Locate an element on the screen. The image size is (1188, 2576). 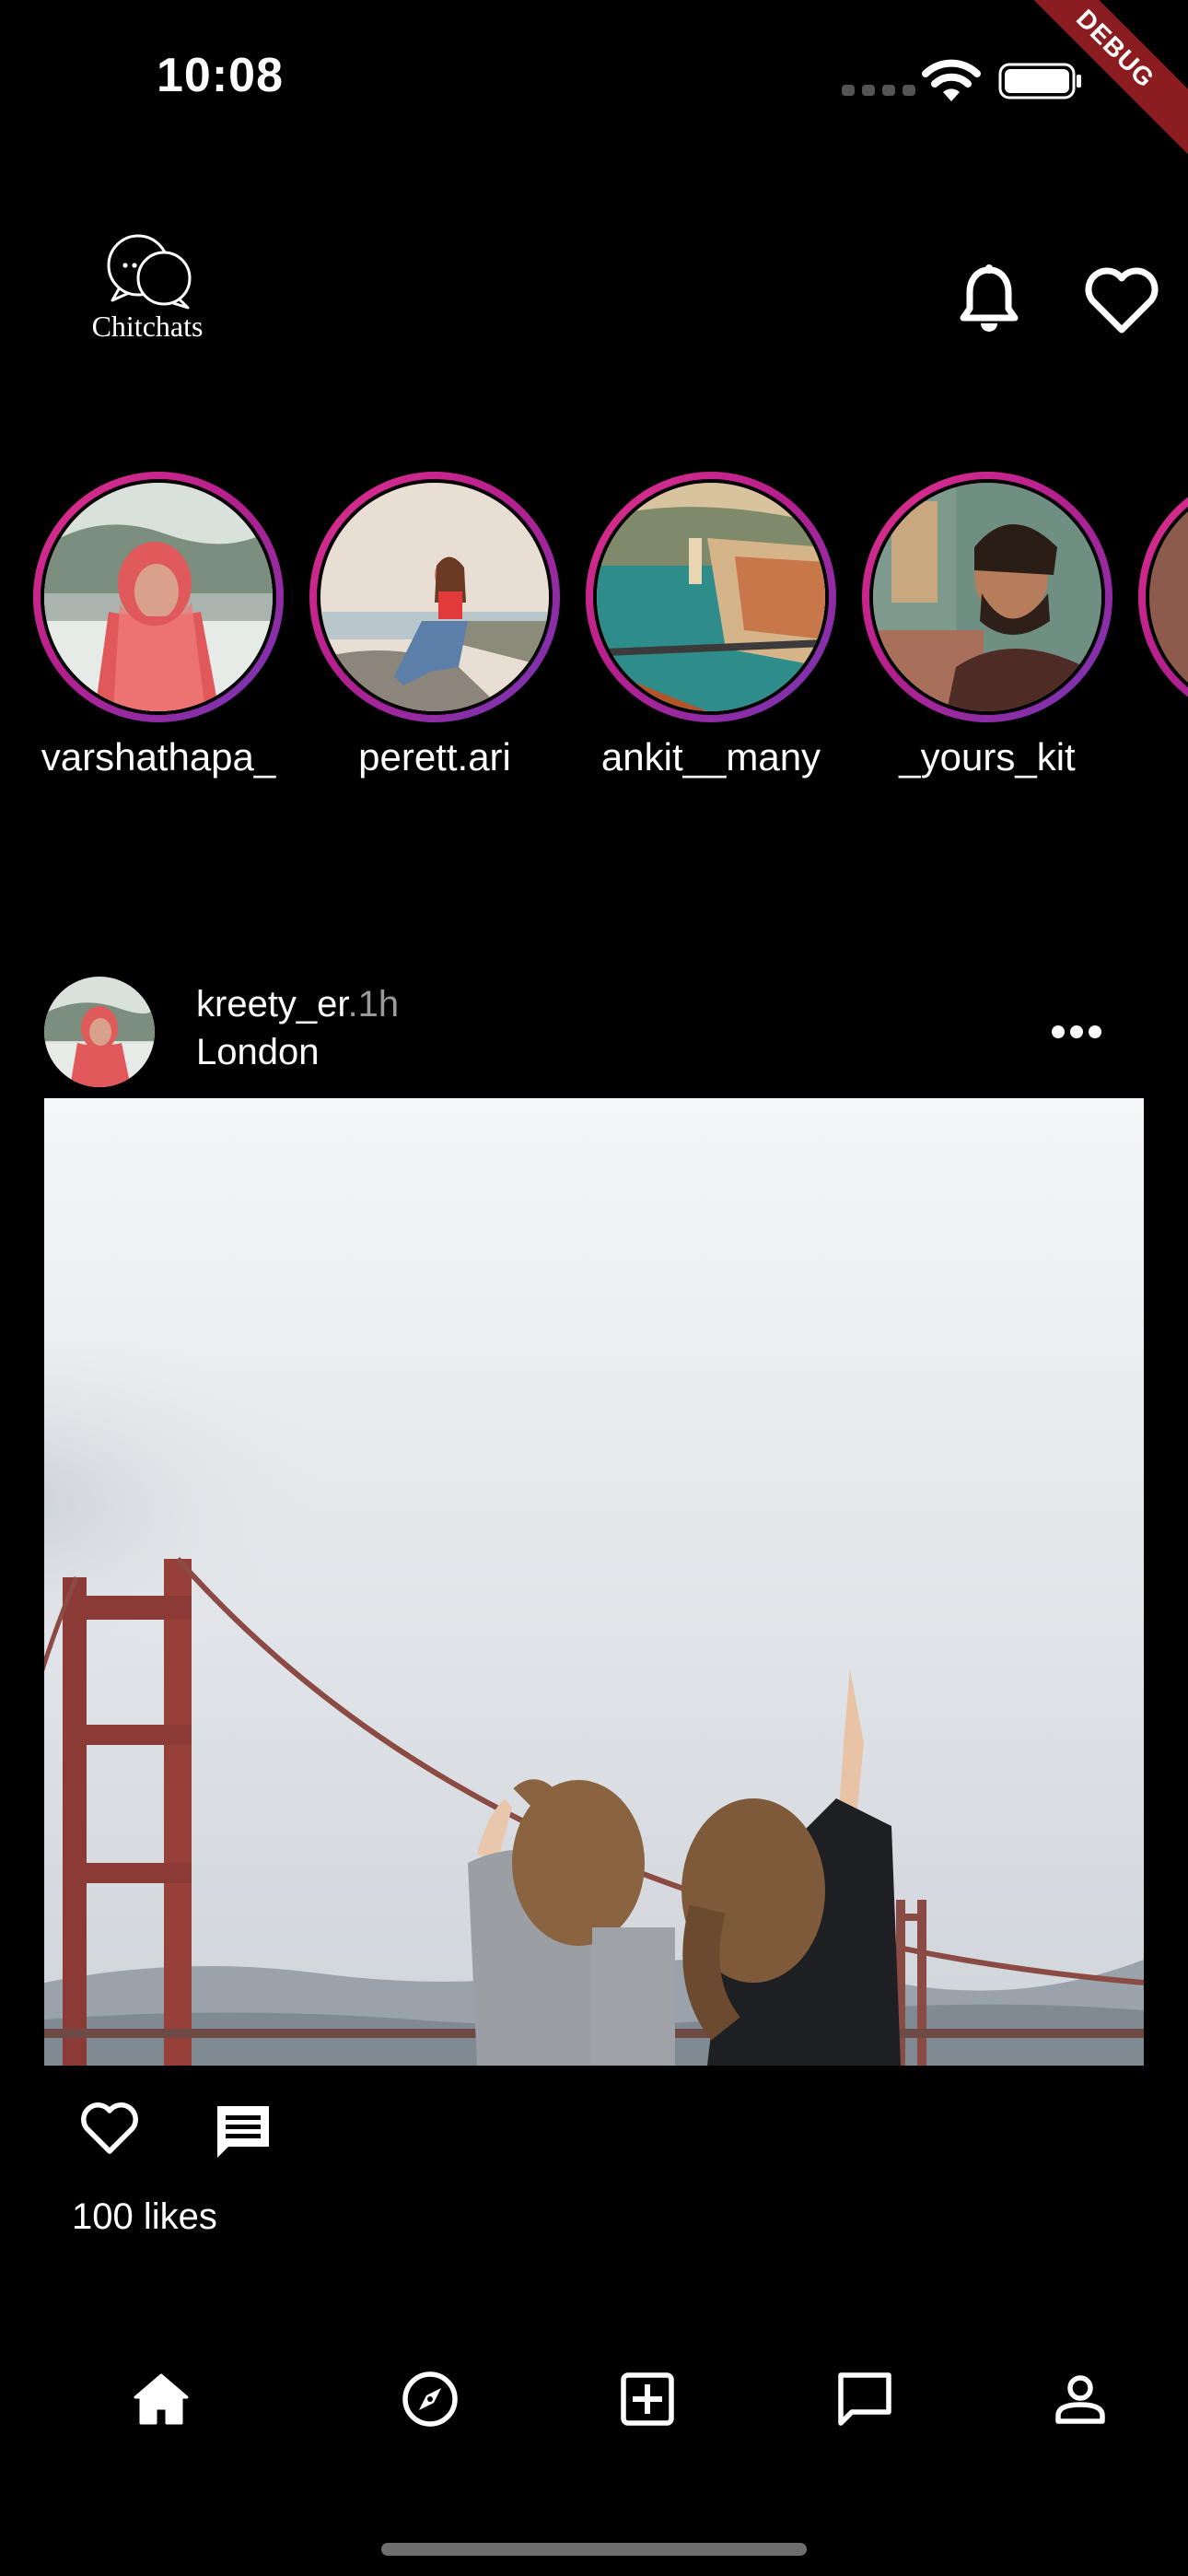
person-icon is located at coordinates (1080, 2399).